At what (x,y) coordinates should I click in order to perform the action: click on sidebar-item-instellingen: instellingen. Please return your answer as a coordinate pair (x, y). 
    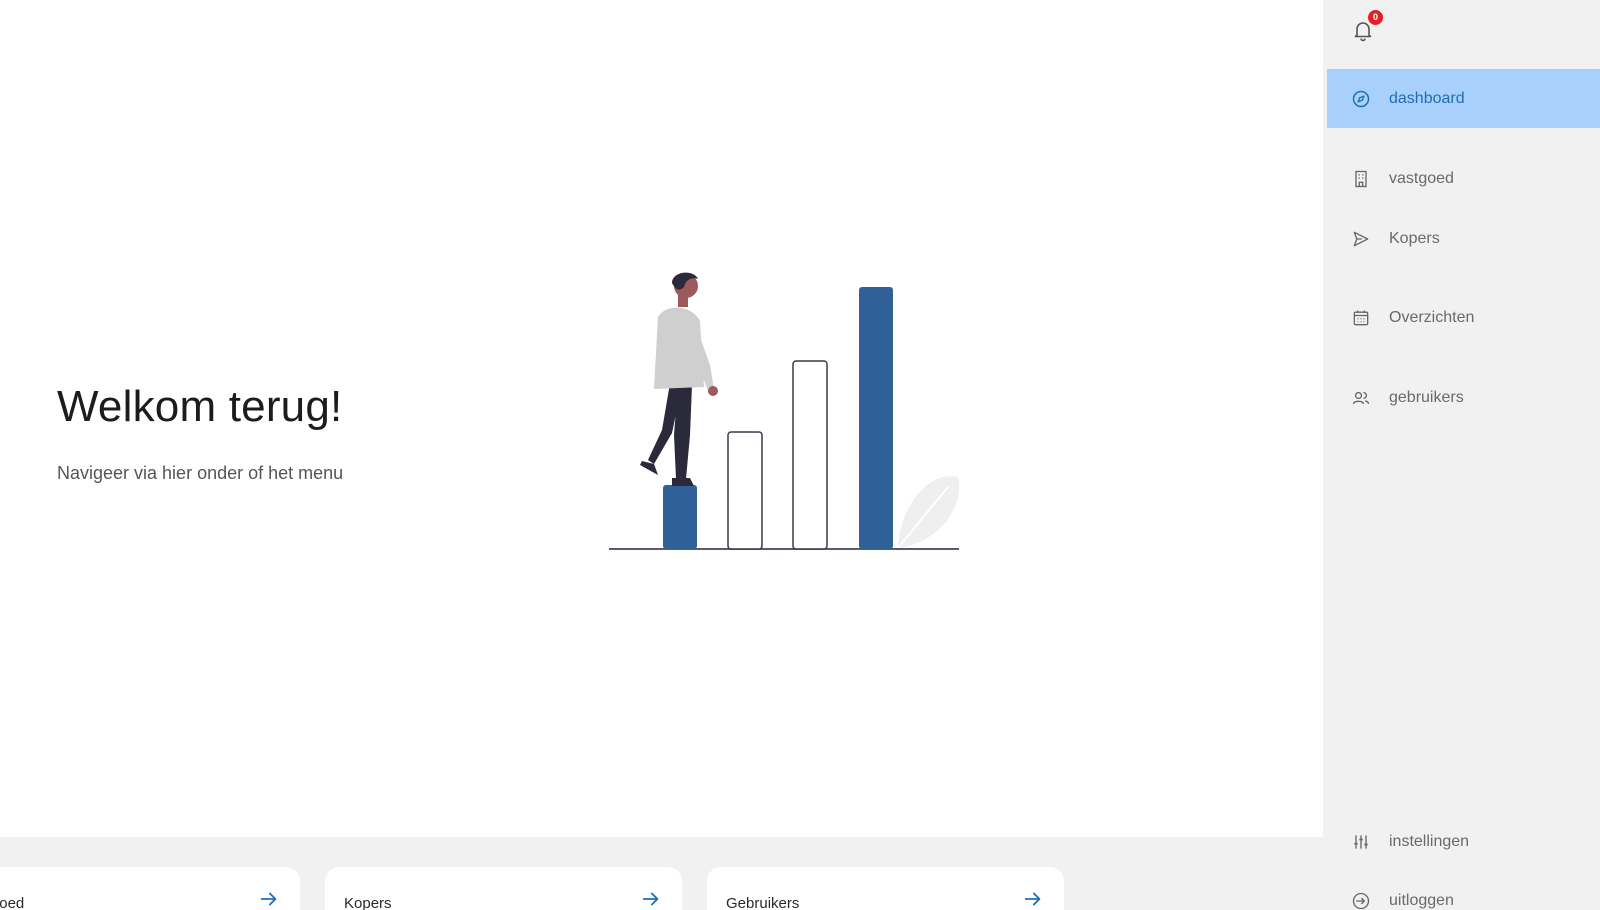
    Looking at the image, I should click on (1463, 841).